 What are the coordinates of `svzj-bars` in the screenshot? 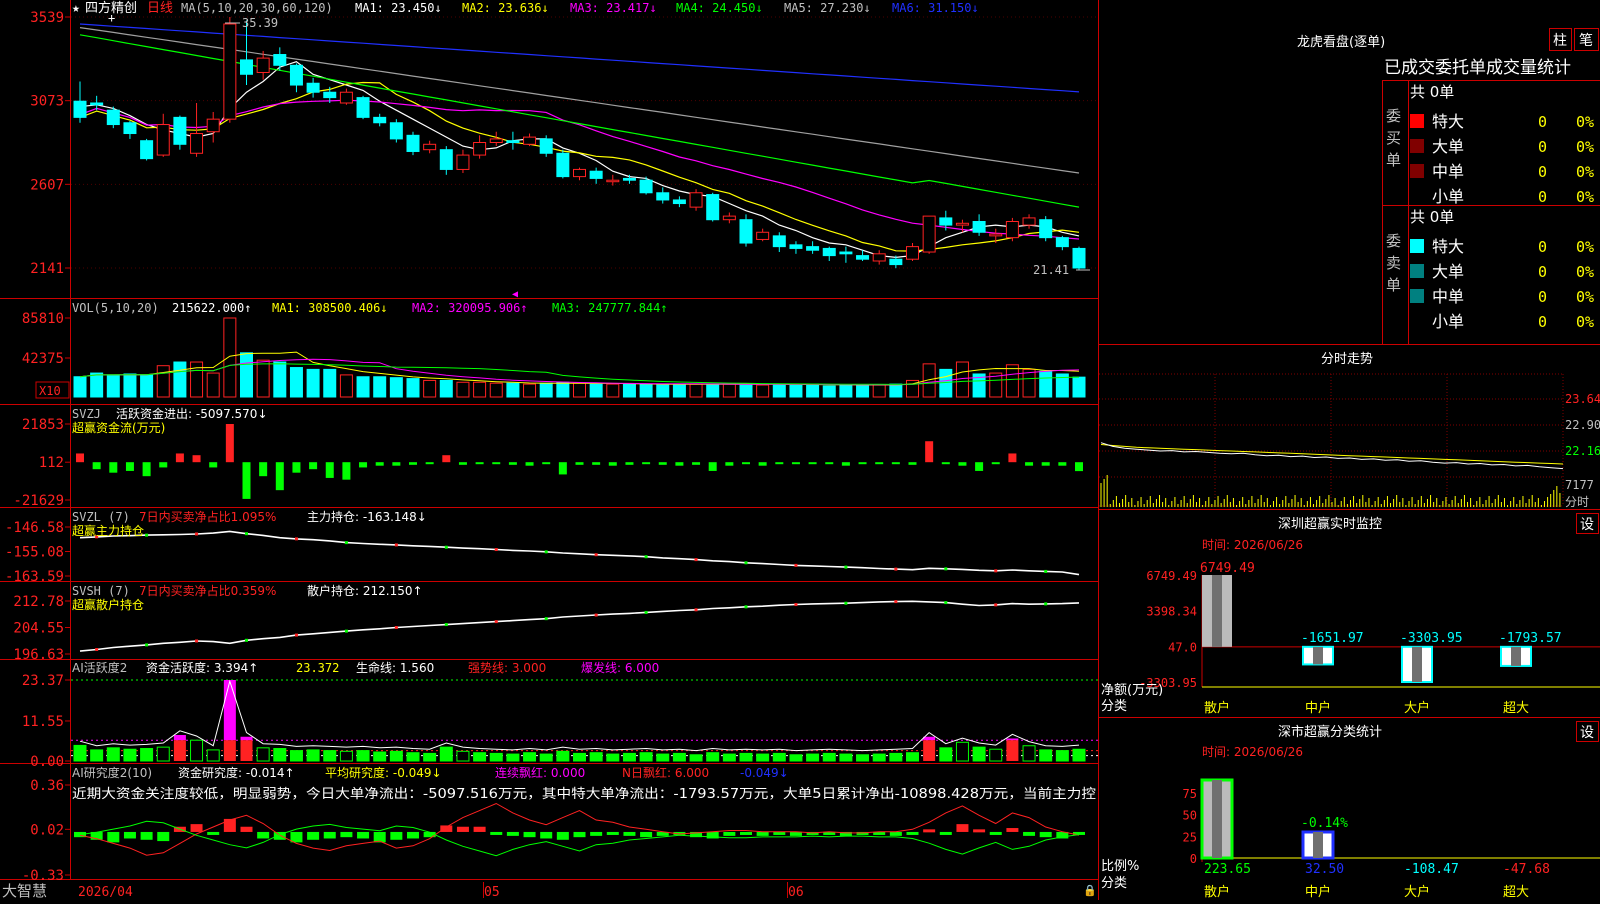 It's located at (579, 461).